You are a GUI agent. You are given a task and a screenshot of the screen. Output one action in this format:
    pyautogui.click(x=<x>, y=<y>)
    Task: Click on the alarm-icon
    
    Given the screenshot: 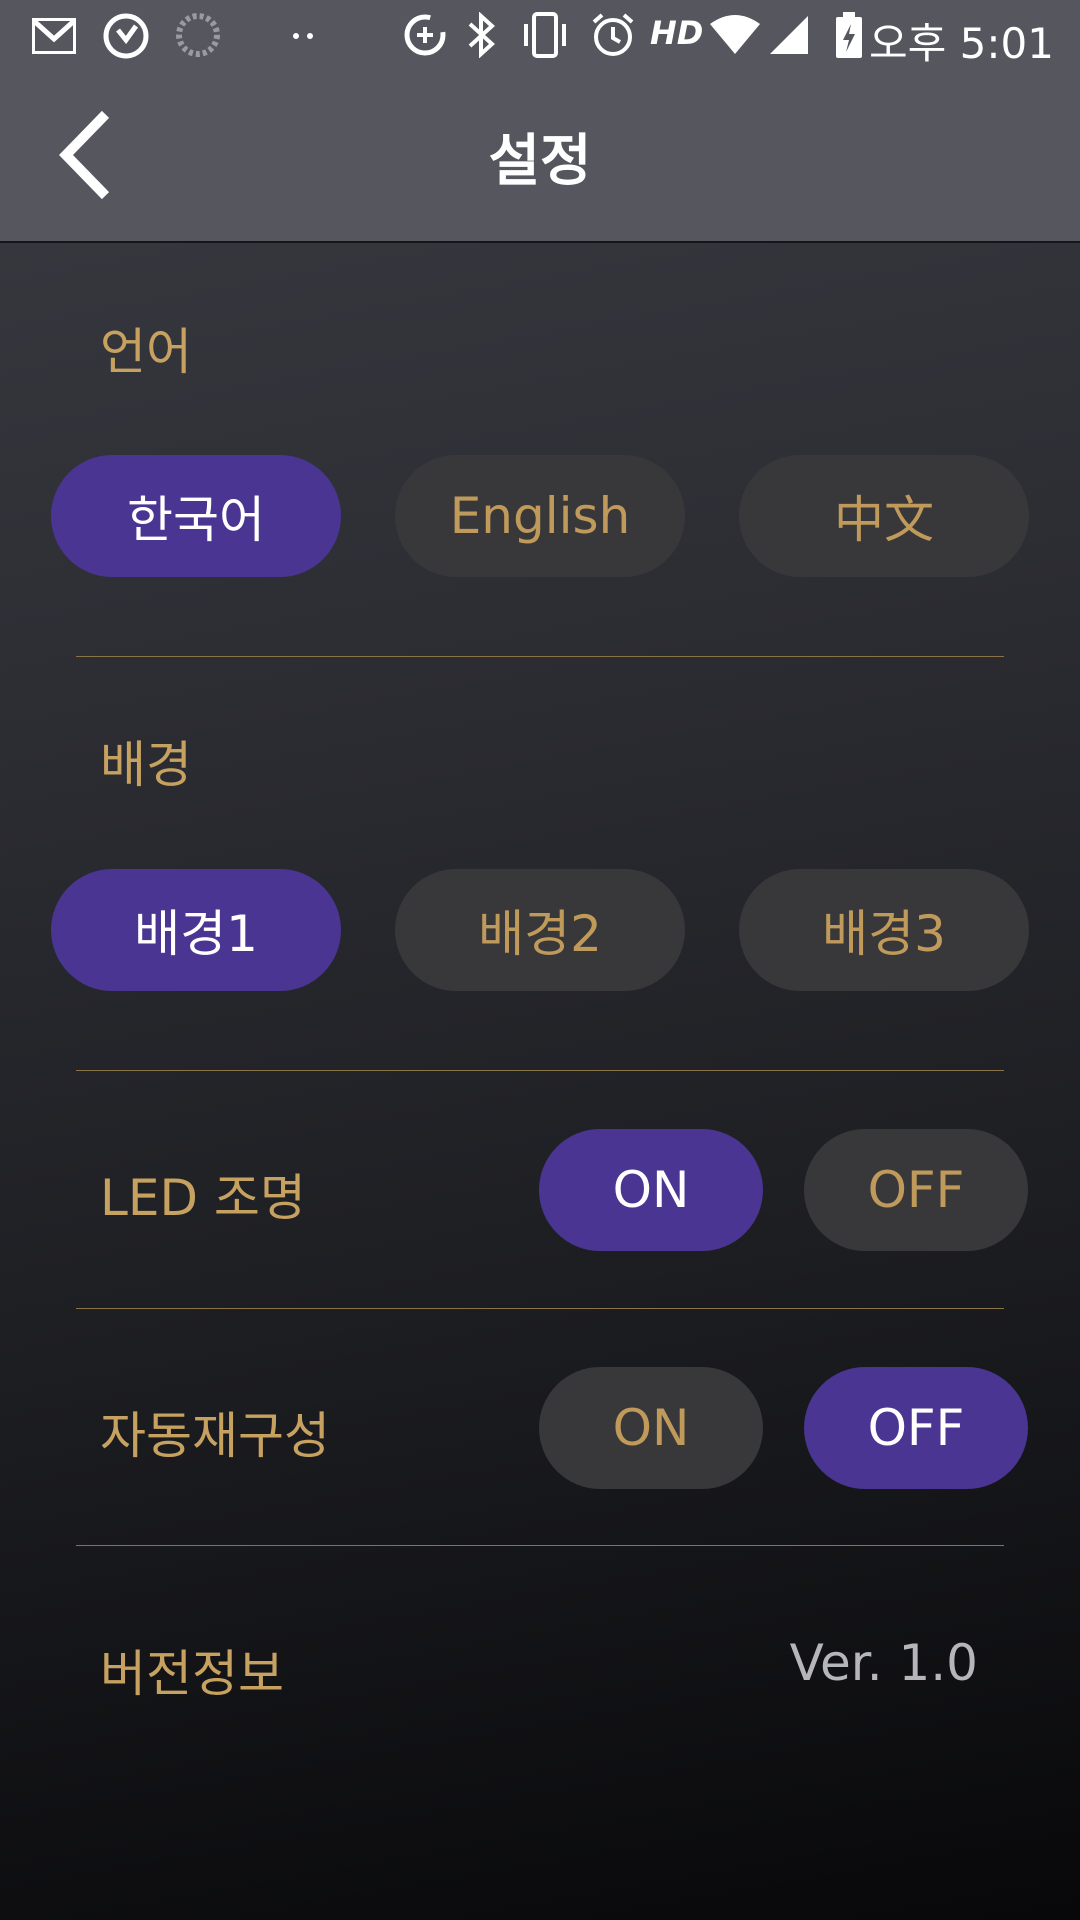 What is the action you would take?
    pyautogui.click(x=613, y=37)
    